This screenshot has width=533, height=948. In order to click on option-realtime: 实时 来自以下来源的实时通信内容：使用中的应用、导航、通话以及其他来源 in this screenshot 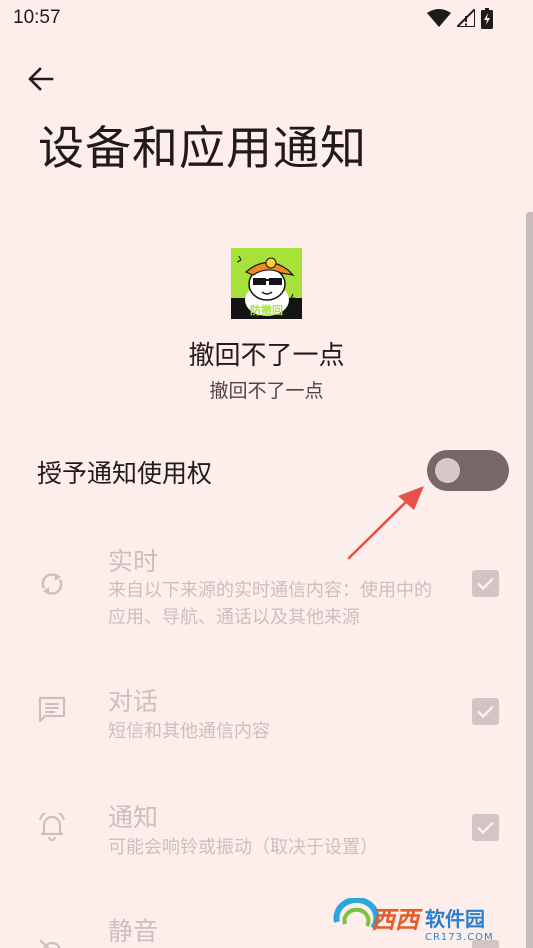, I will do `click(263, 590)`.